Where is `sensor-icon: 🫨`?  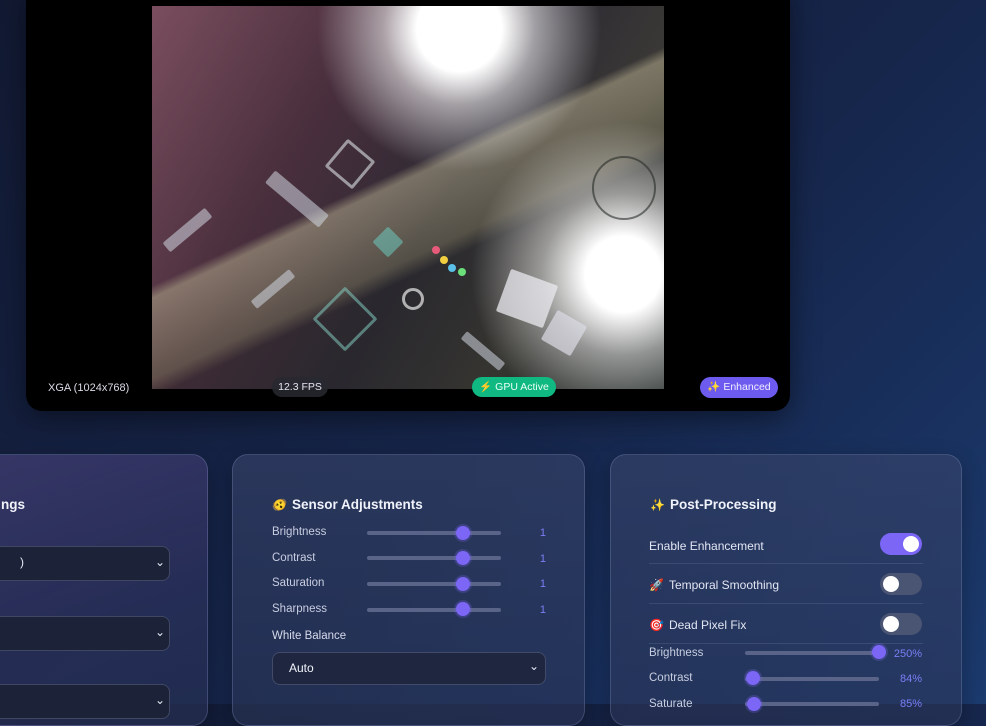
sensor-icon: 🫨 is located at coordinates (279, 505).